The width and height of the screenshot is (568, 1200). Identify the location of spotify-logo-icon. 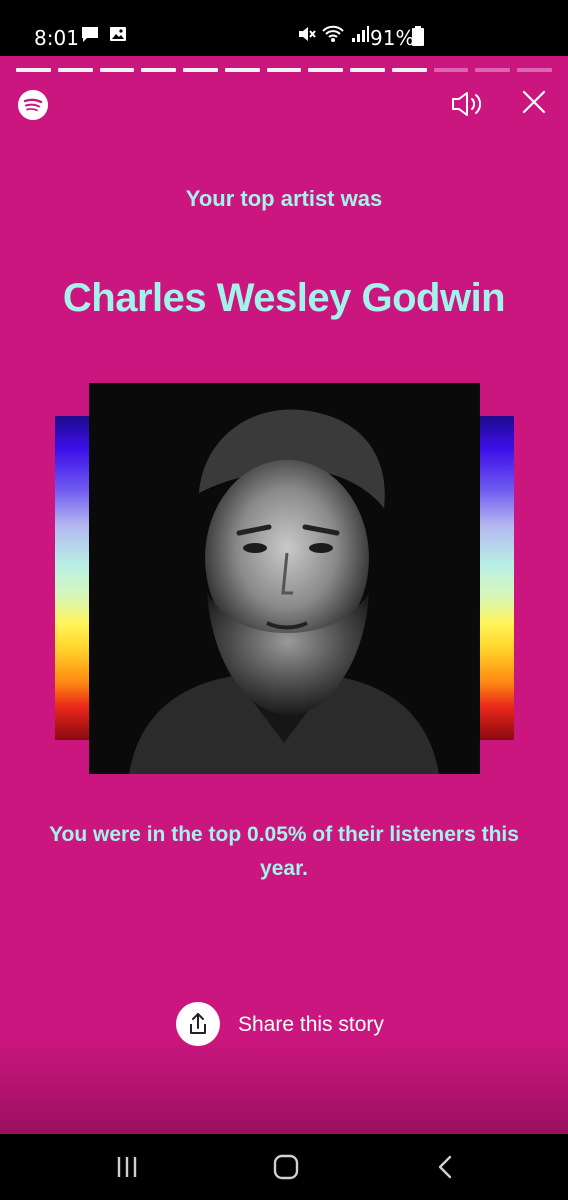
(33, 105).